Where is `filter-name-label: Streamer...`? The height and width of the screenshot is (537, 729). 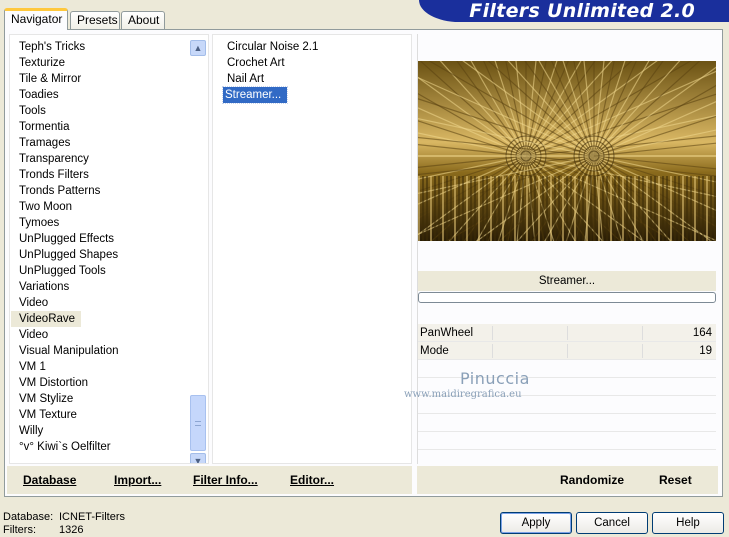 filter-name-label: Streamer... is located at coordinates (567, 281).